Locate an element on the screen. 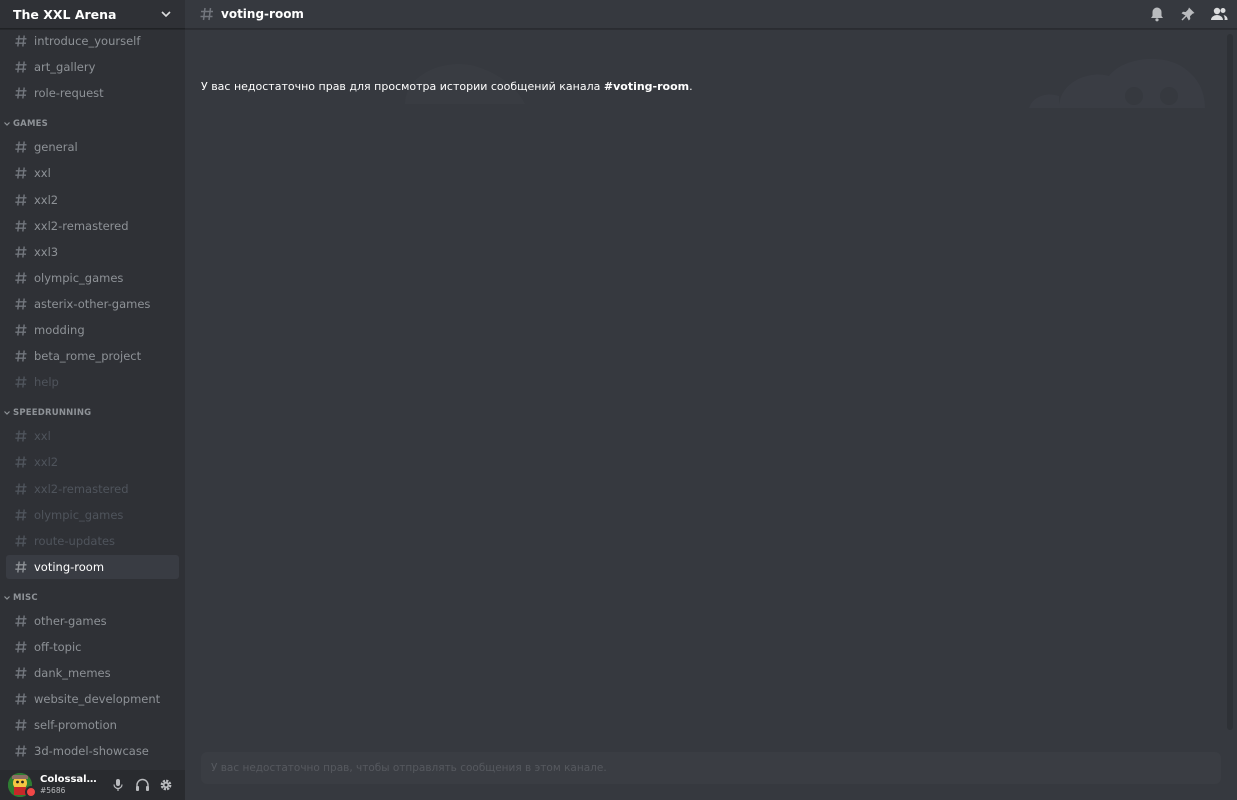 Image resolution: width=1237 pixels, height=800 pixels. no-access-suffix: . is located at coordinates (691, 86).